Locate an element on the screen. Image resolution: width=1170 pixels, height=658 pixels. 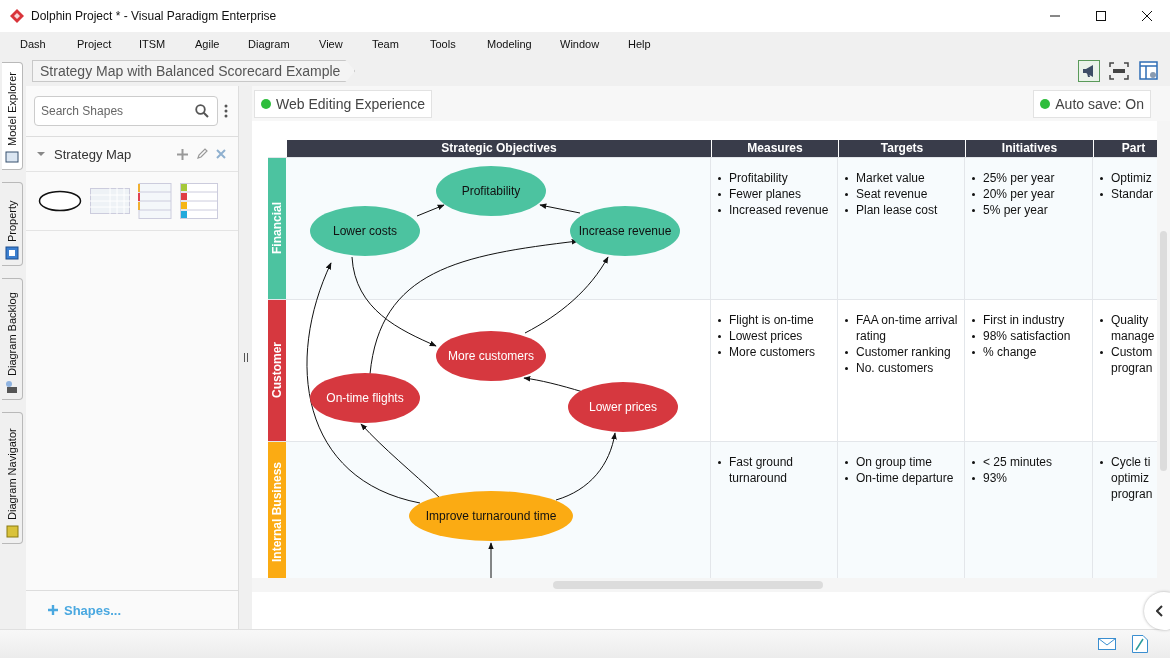
cell-text: Custom progran is located at coordinates (1132, 360).